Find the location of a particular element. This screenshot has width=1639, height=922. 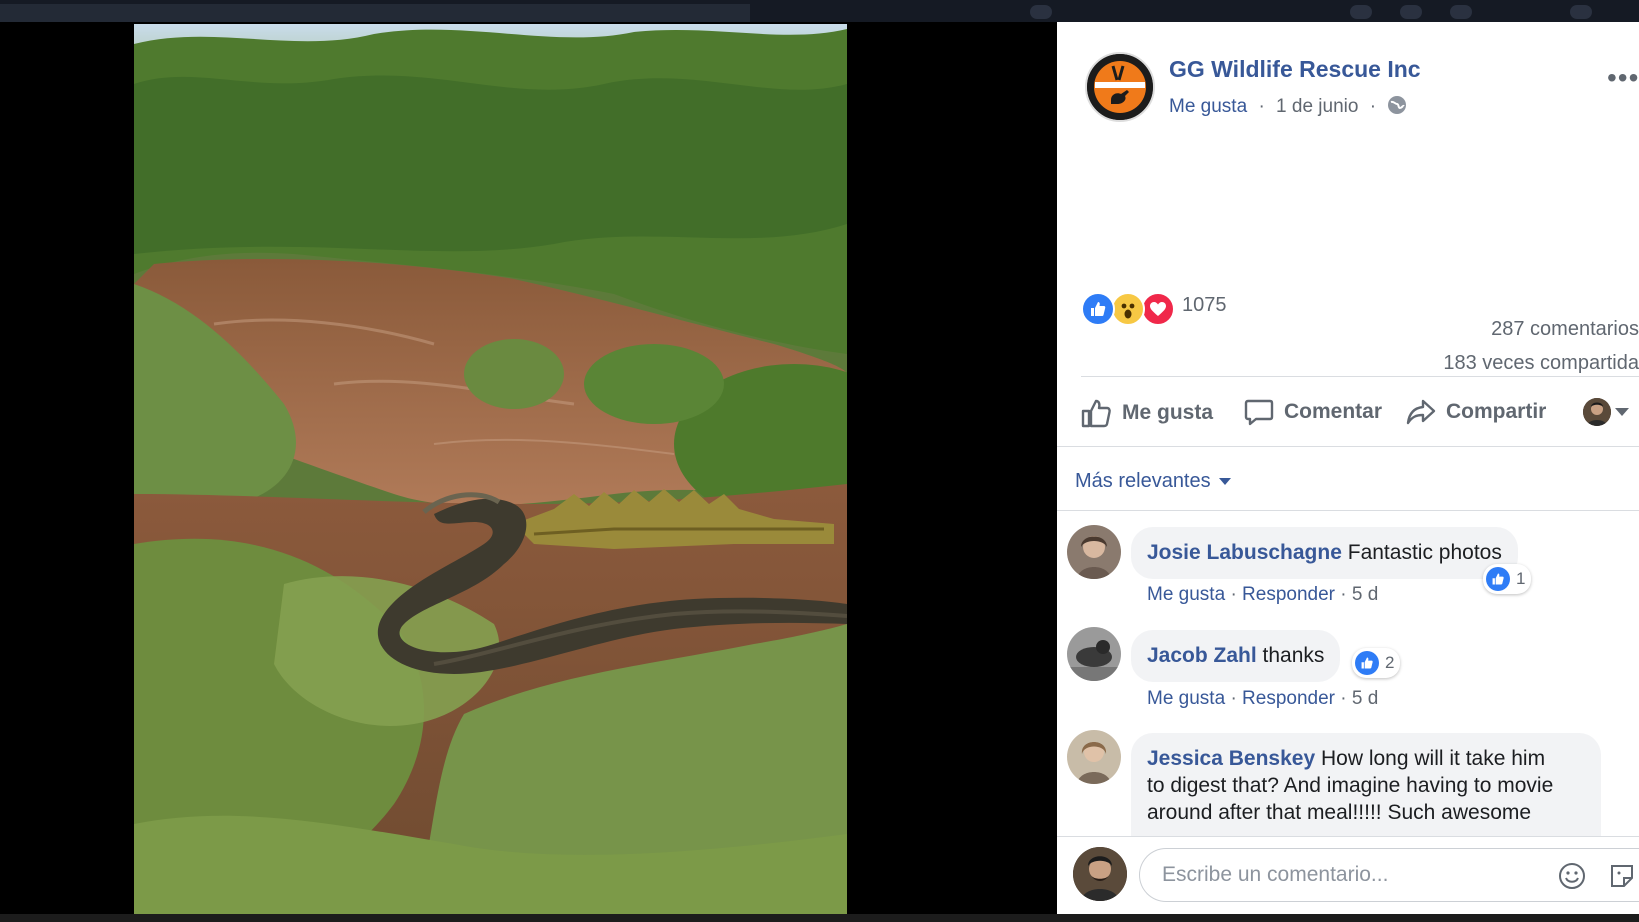

post-date: 1 de junio is located at coordinates (1317, 106).